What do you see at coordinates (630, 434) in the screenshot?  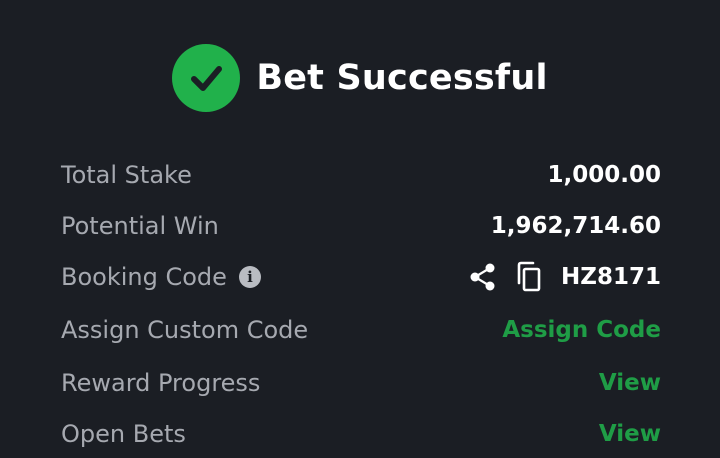 I see `open-bets-view-link: View` at bounding box center [630, 434].